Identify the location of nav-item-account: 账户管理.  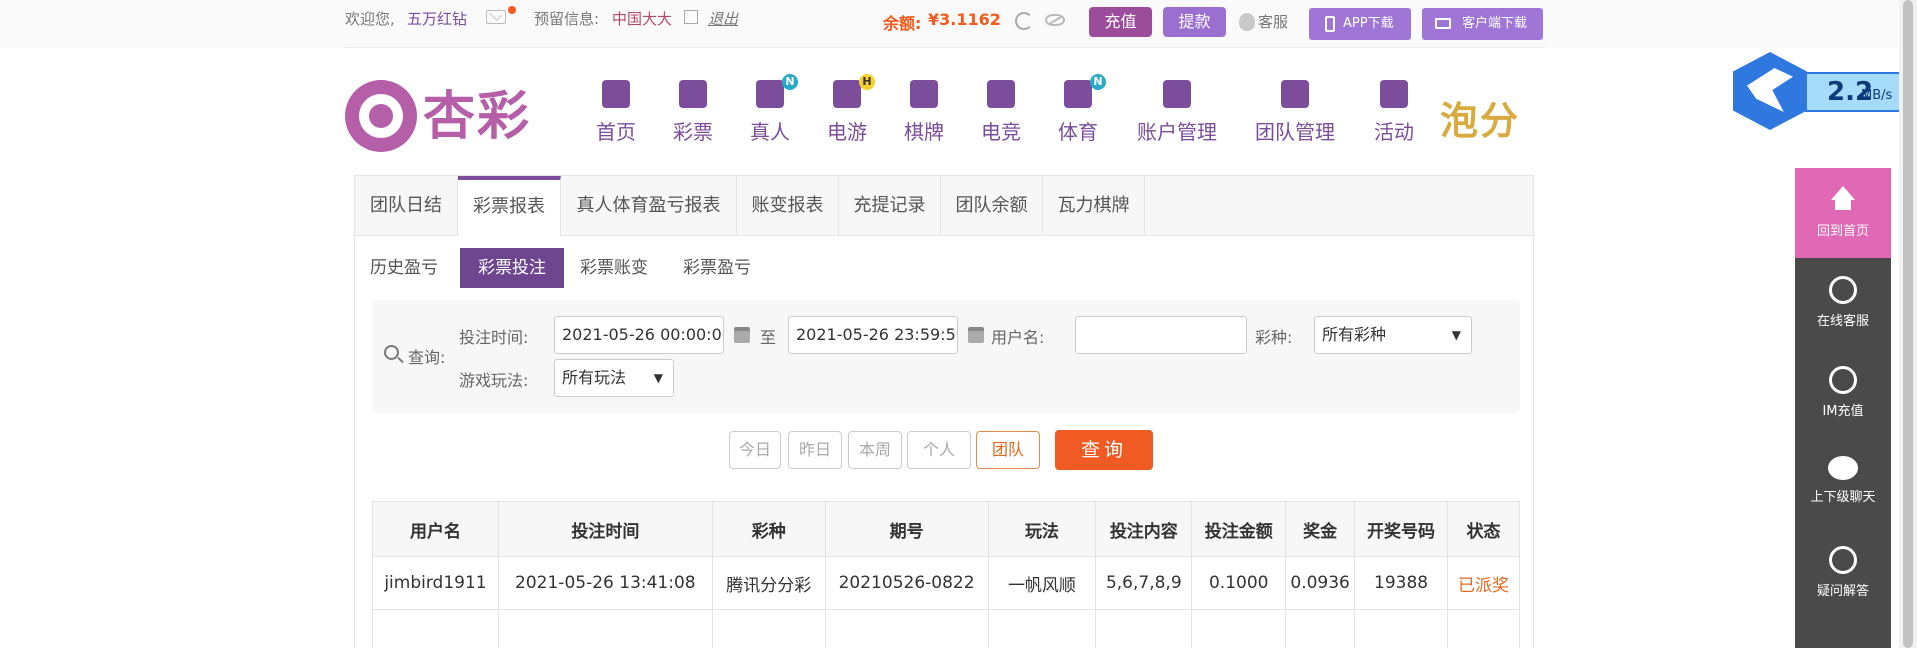
(1177, 112).